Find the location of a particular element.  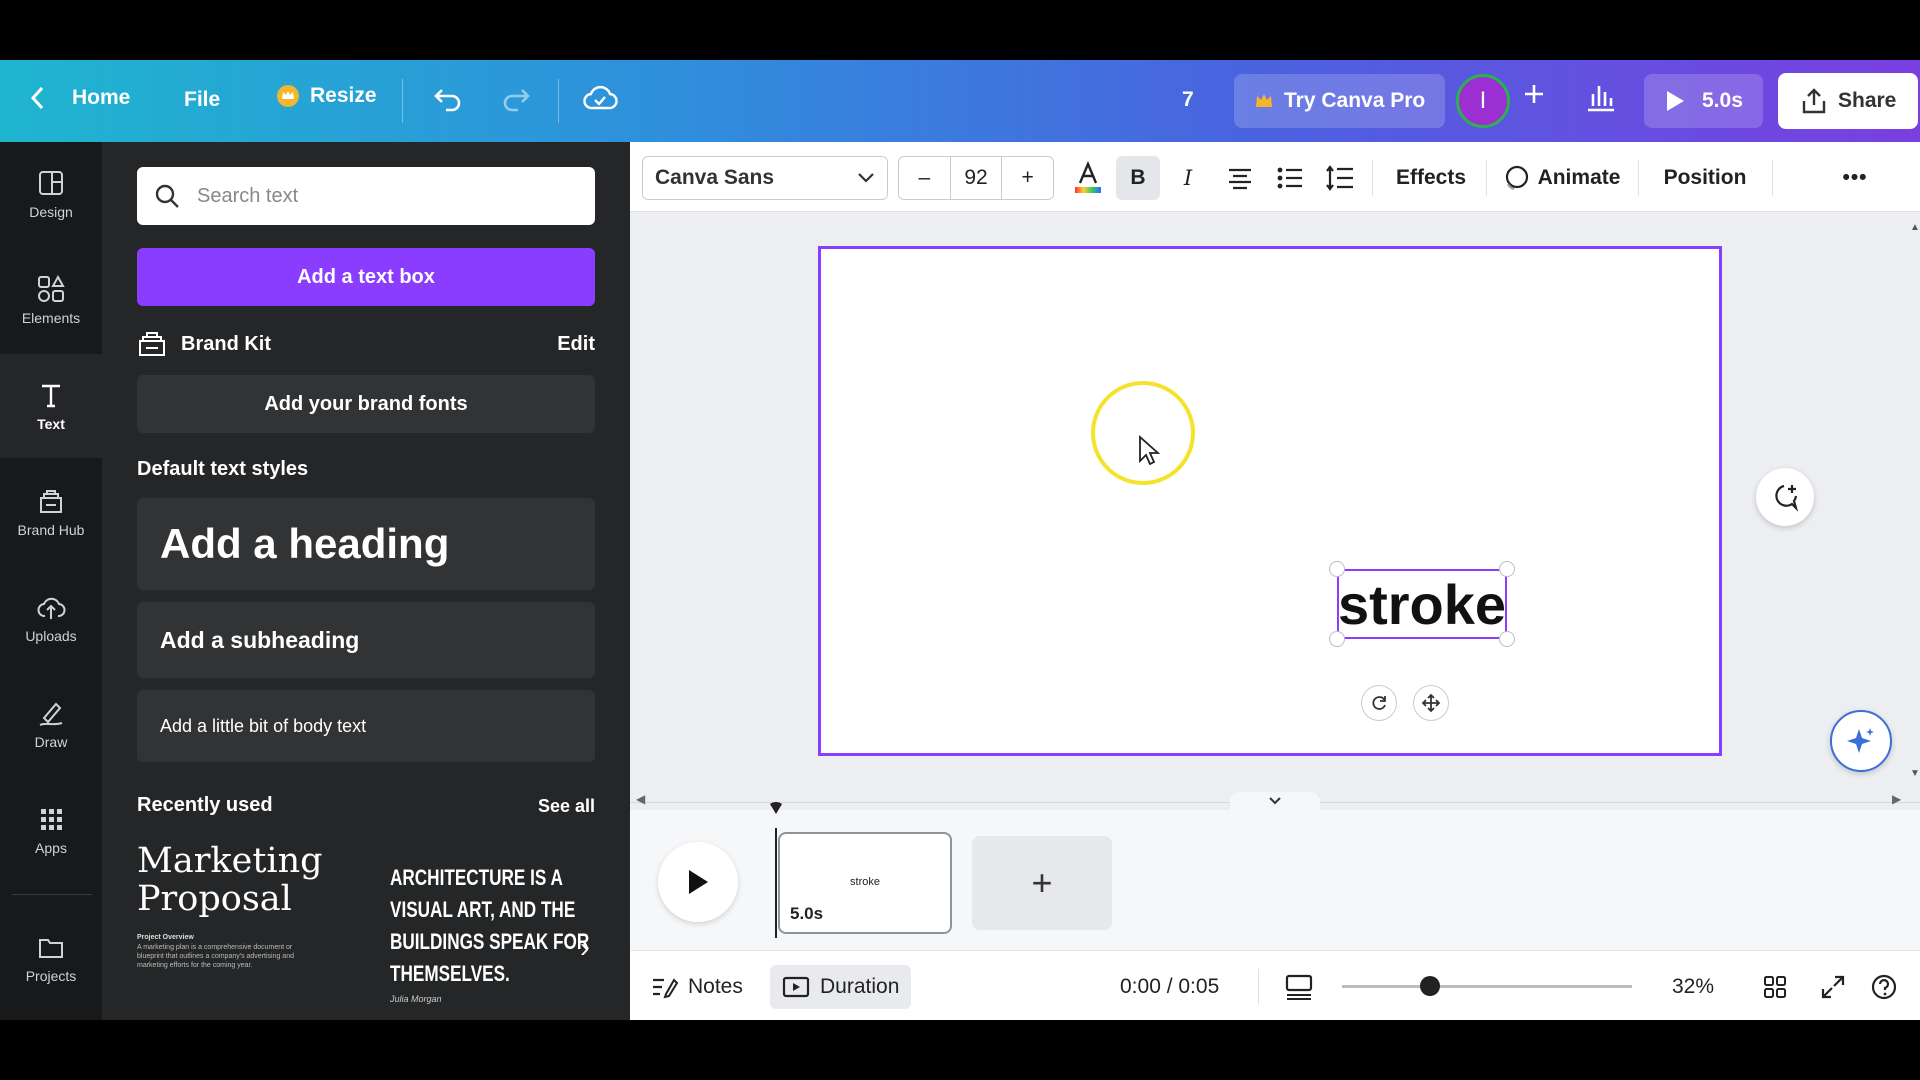

spacing-button is located at coordinates (1340, 178).